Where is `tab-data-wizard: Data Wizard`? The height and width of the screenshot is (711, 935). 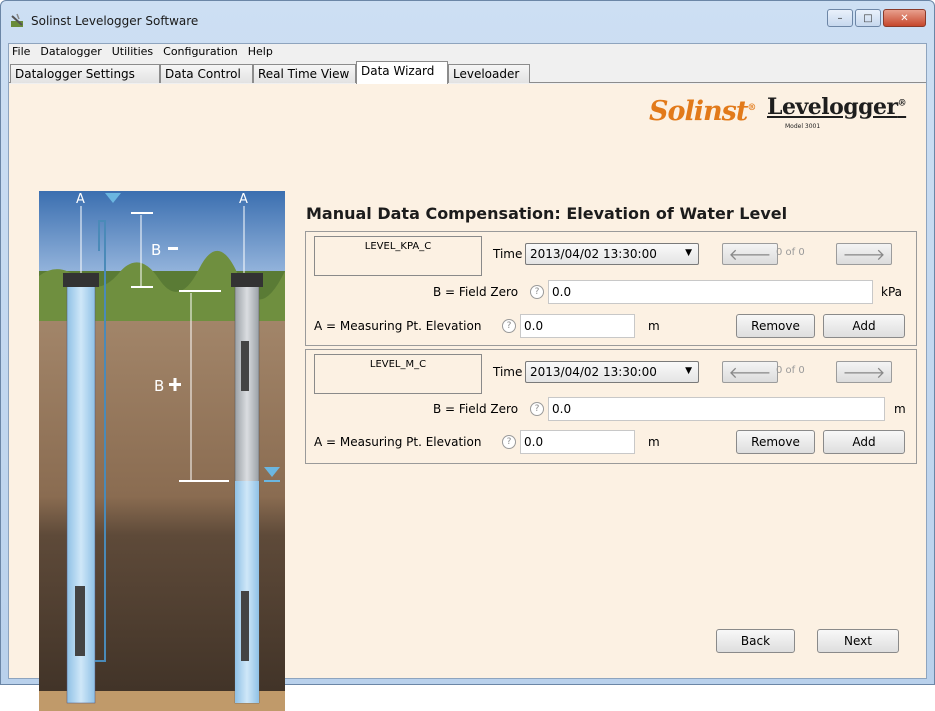 tab-data-wizard: Data Wizard is located at coordinates (402, 72).